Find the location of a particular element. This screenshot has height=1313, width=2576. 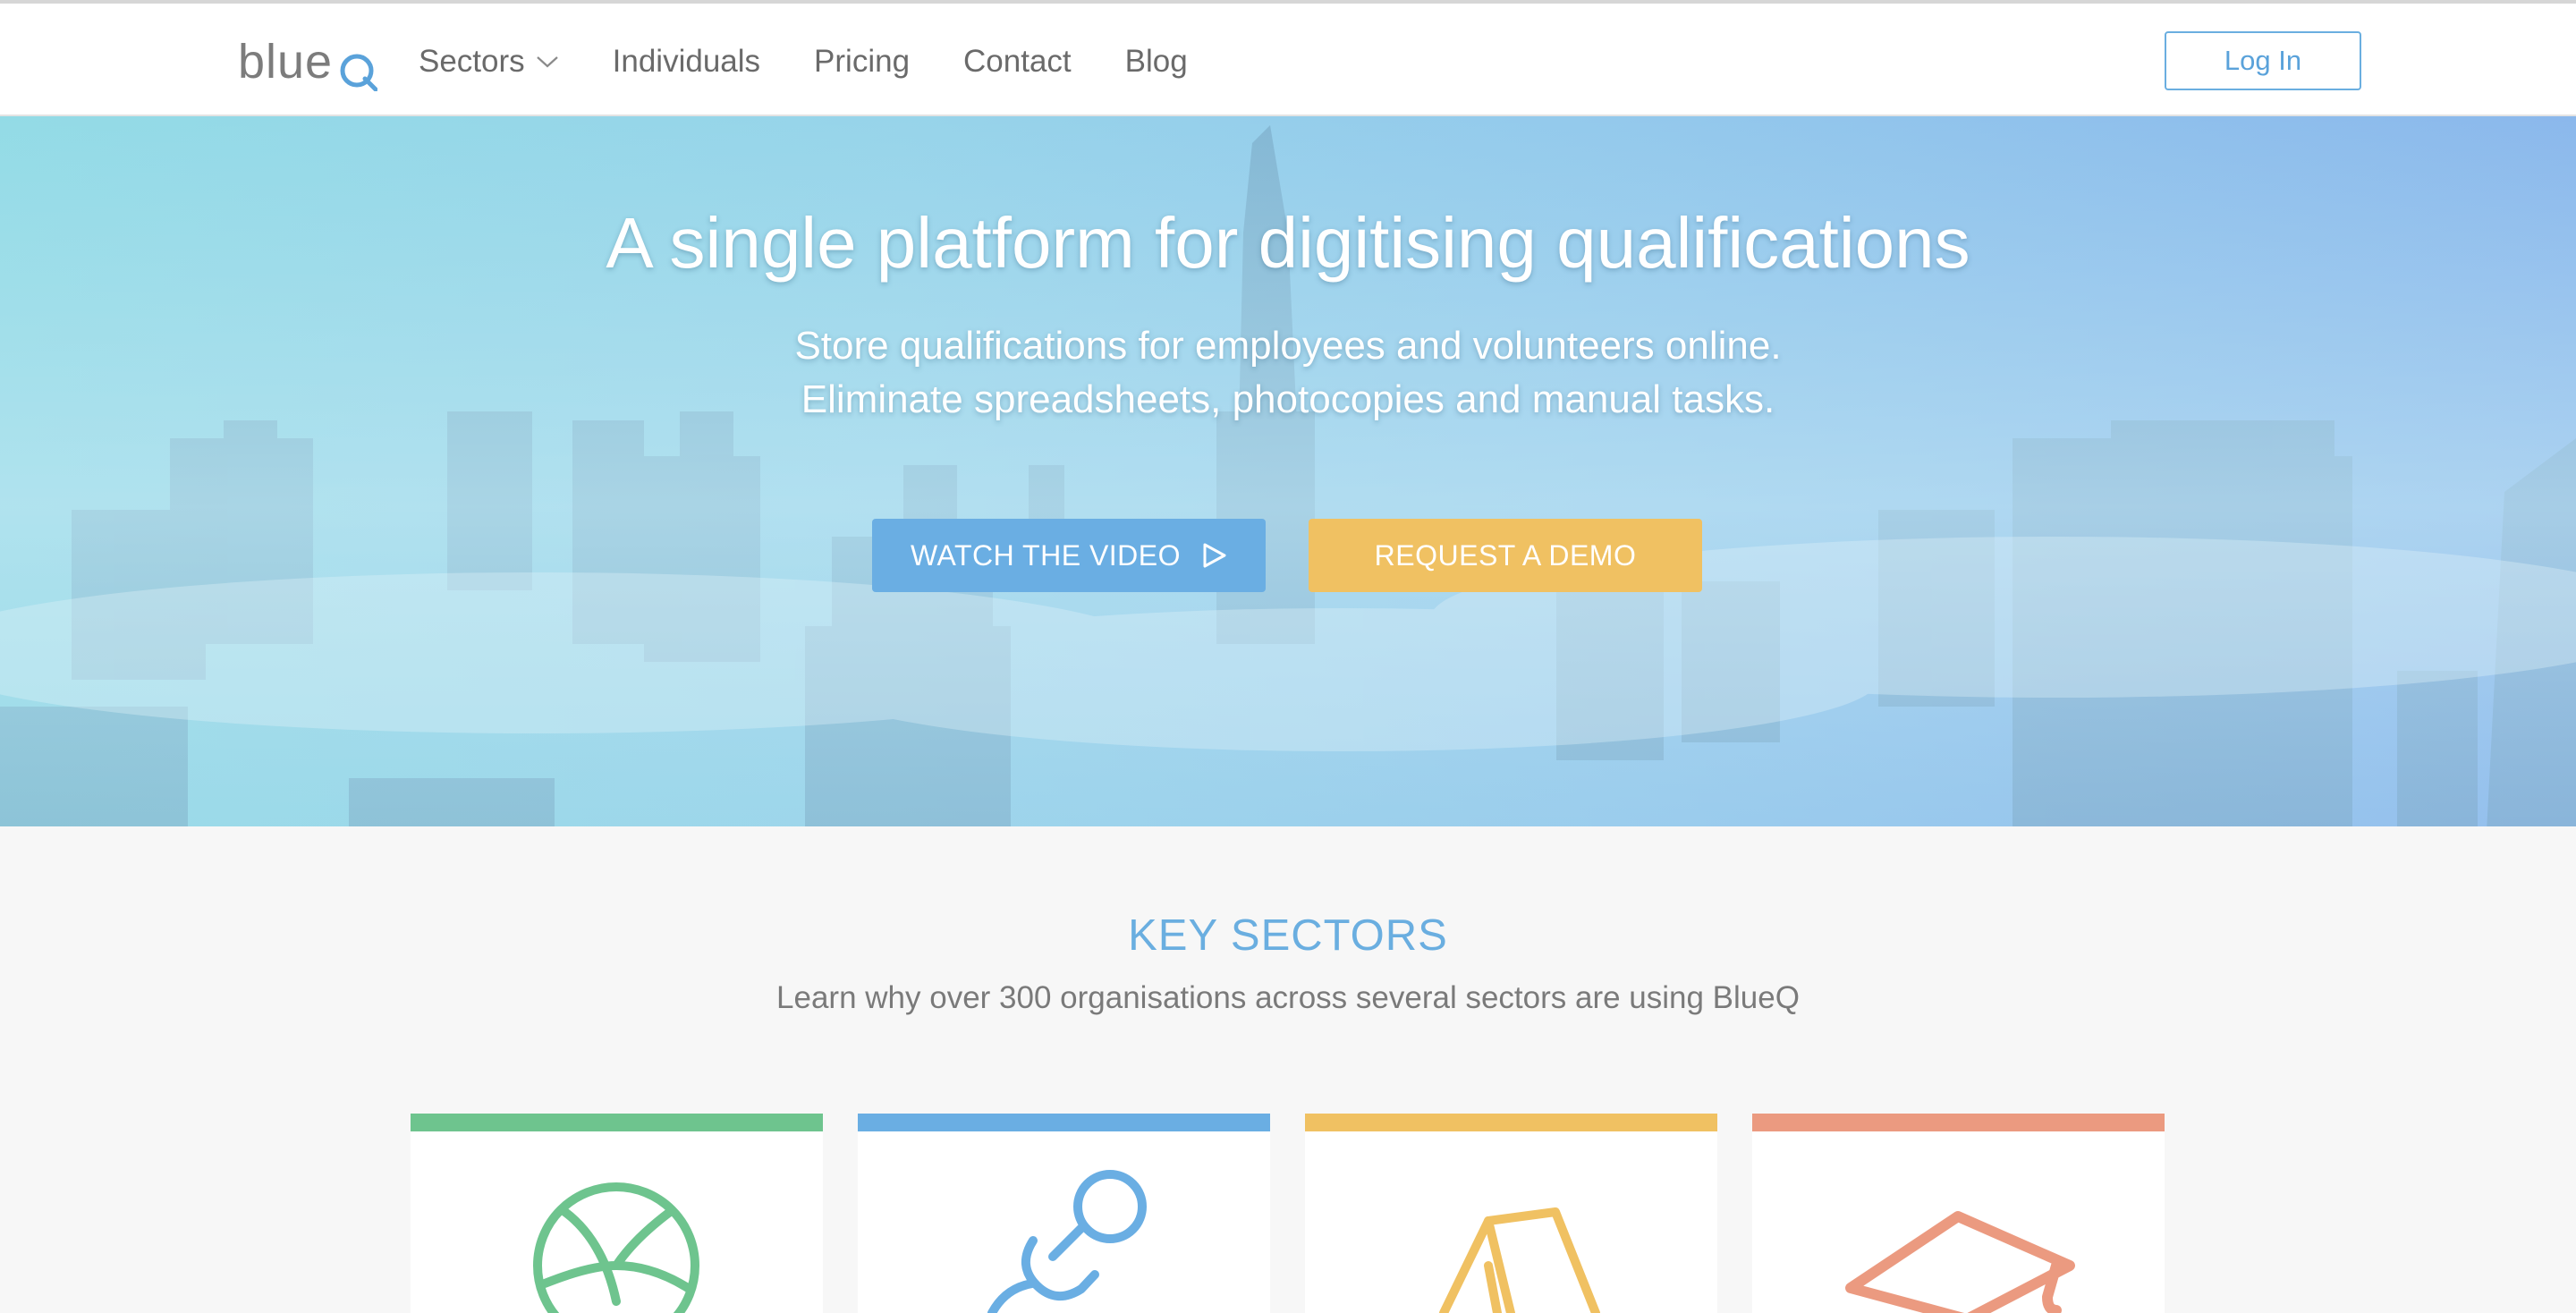

sector-card-sport is located at coordinates (617, 1213).